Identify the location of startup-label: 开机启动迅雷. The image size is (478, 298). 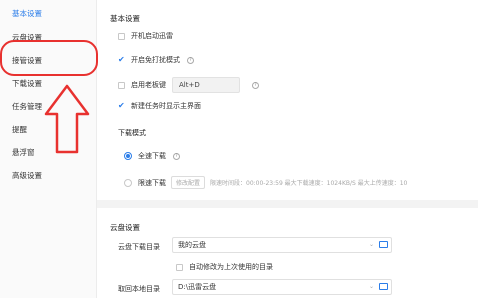
(152, 36).